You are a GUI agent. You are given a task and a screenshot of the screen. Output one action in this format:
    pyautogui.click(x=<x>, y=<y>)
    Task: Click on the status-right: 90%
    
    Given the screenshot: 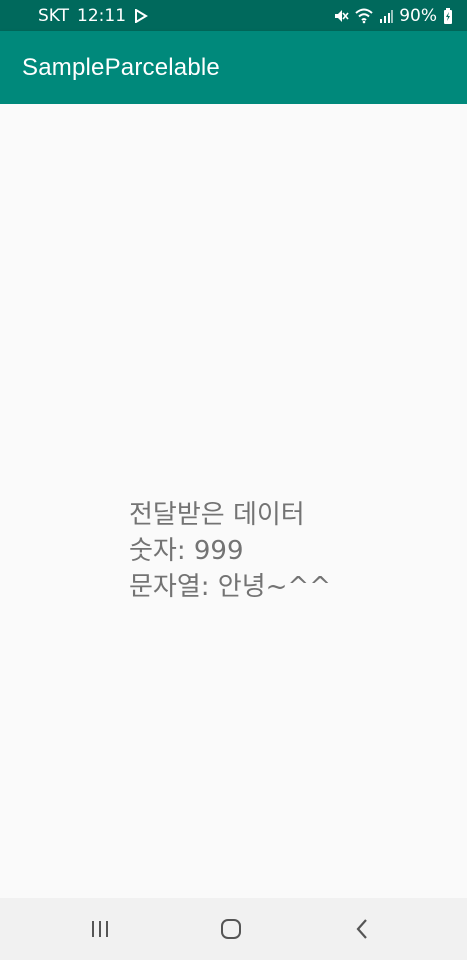 What is the action you would take?
    pyautogui.click(x=393, y=16)
    